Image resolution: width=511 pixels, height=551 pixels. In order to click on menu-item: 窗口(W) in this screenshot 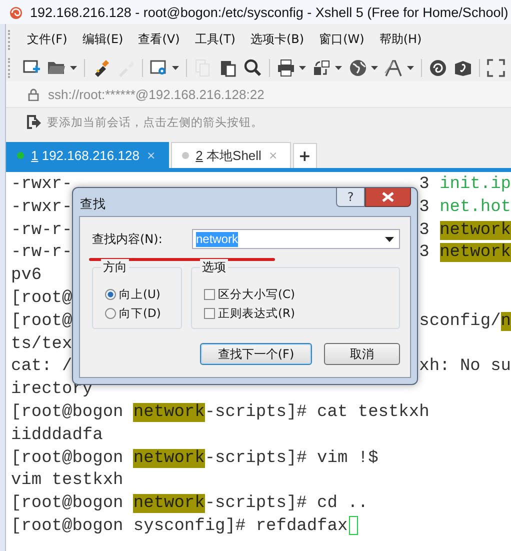, I will do `click(341, 39)`.